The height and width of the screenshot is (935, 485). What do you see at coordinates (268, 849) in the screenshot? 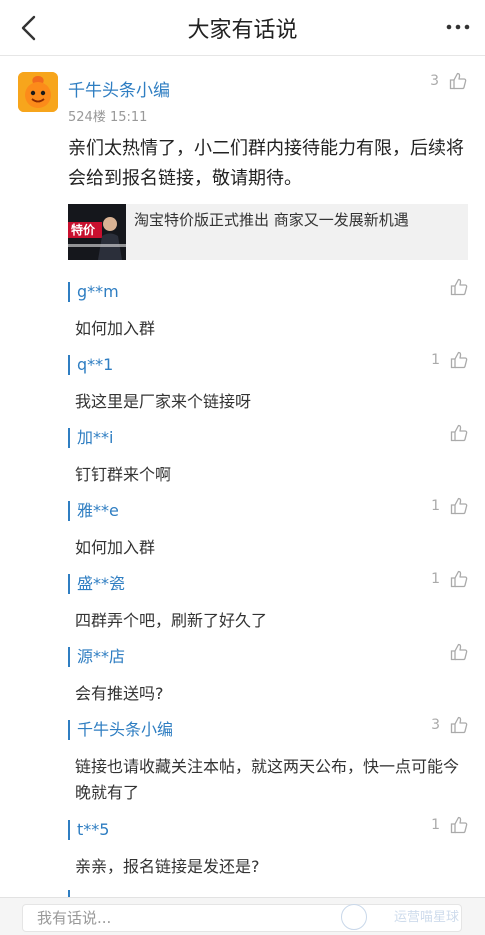
I see `reply-item: t**5 1 亲亲，报名链接是发还是?` at bounding box center [268, 849].